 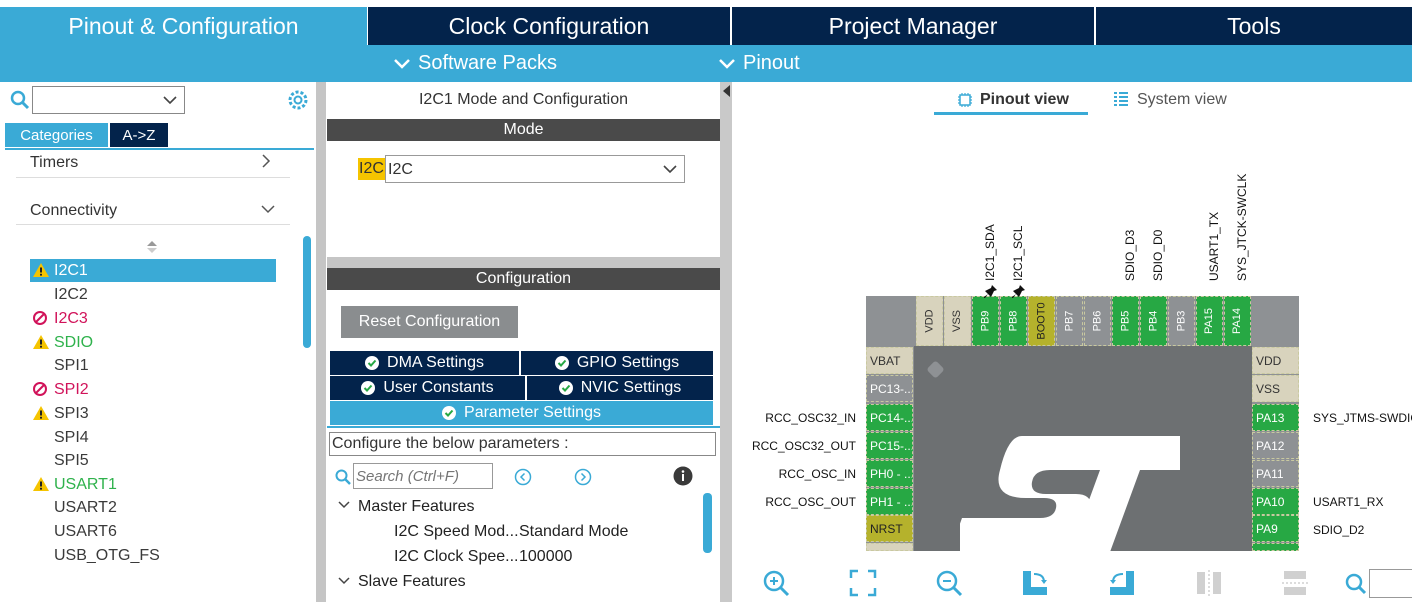 What do you see at coordinates (1122, 583) in the screenshot?
I see `rotate-left-icon` at bounding box center [1122, 583].